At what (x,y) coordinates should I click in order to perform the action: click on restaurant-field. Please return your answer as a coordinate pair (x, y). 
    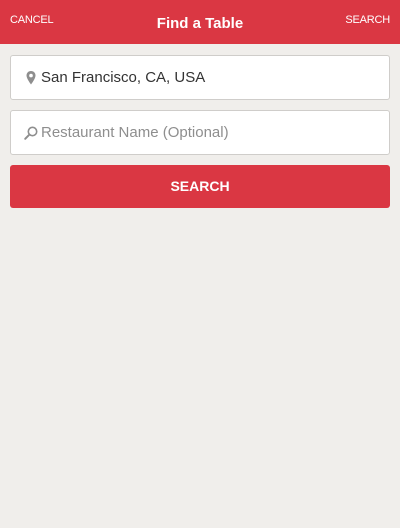
    Looking at the image, I should click on (200, 132).